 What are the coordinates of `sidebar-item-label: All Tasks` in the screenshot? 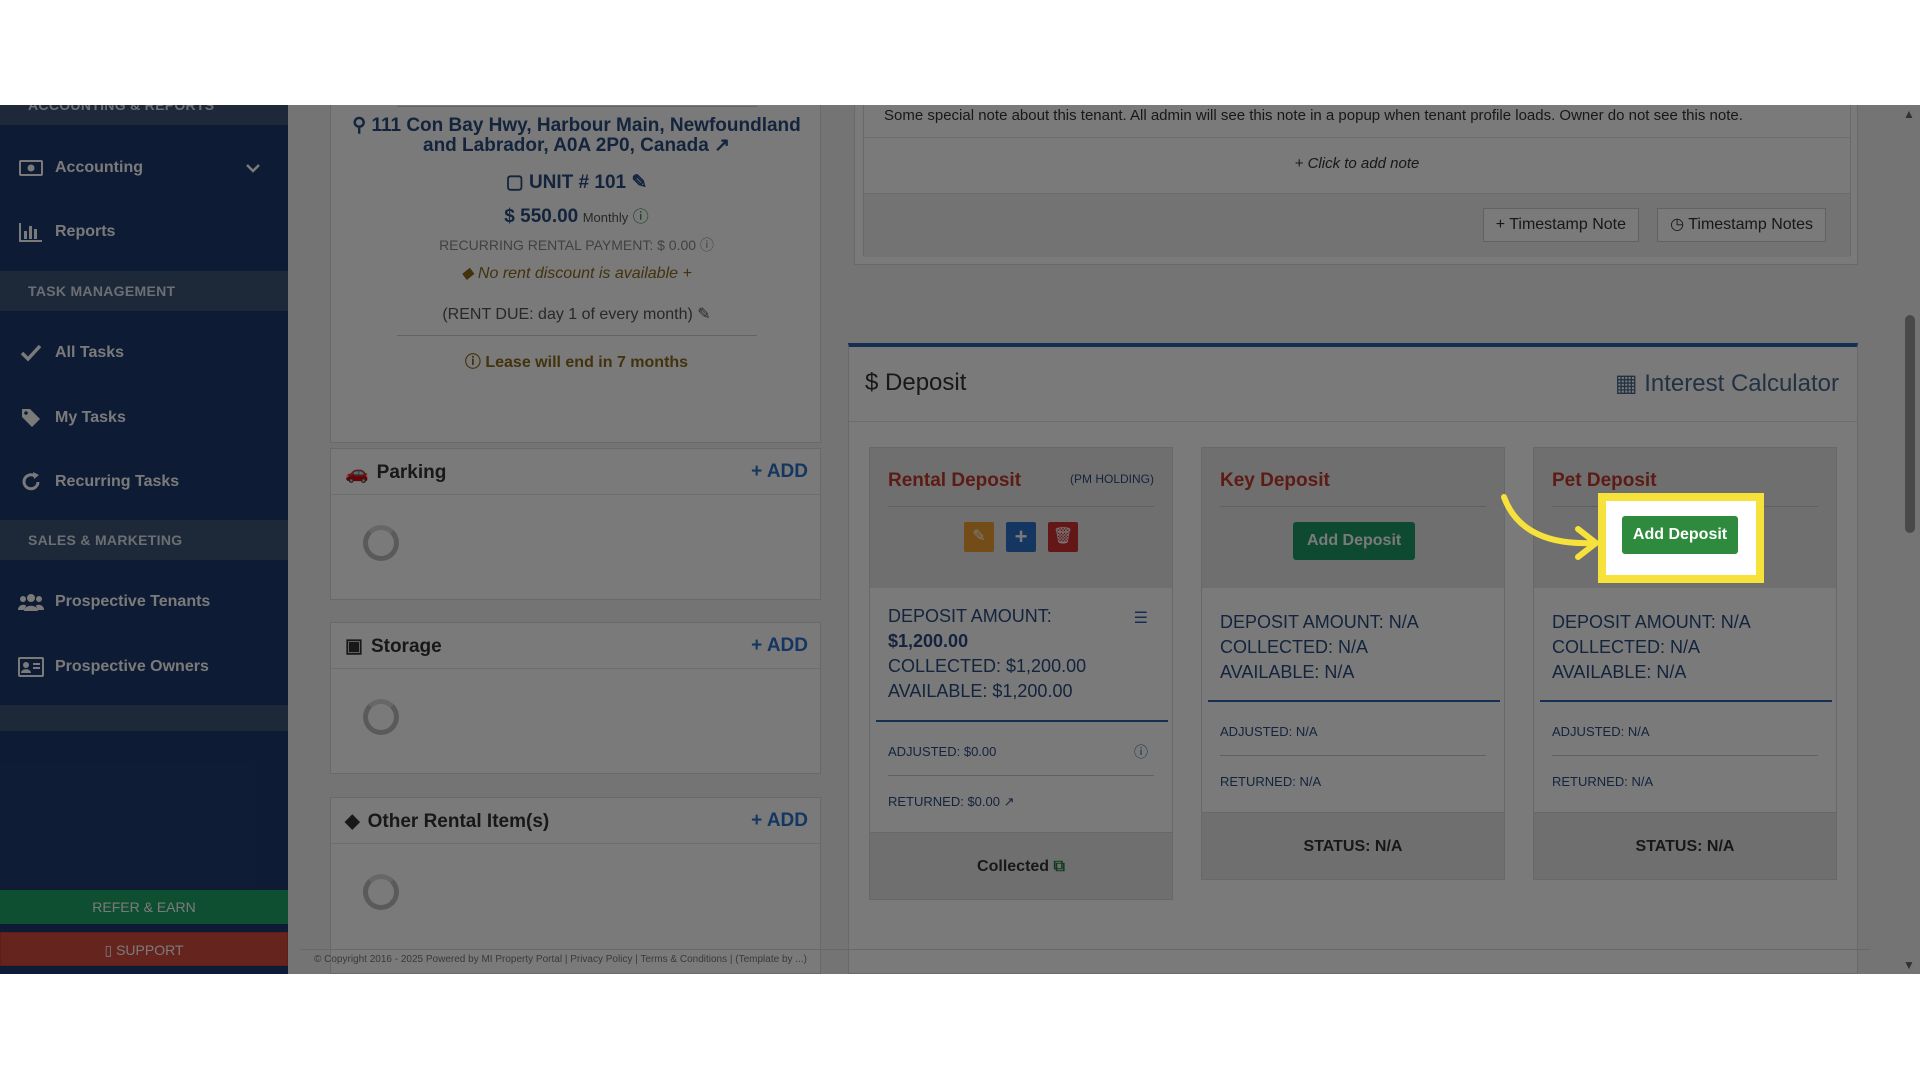 It's located at (90, 352).